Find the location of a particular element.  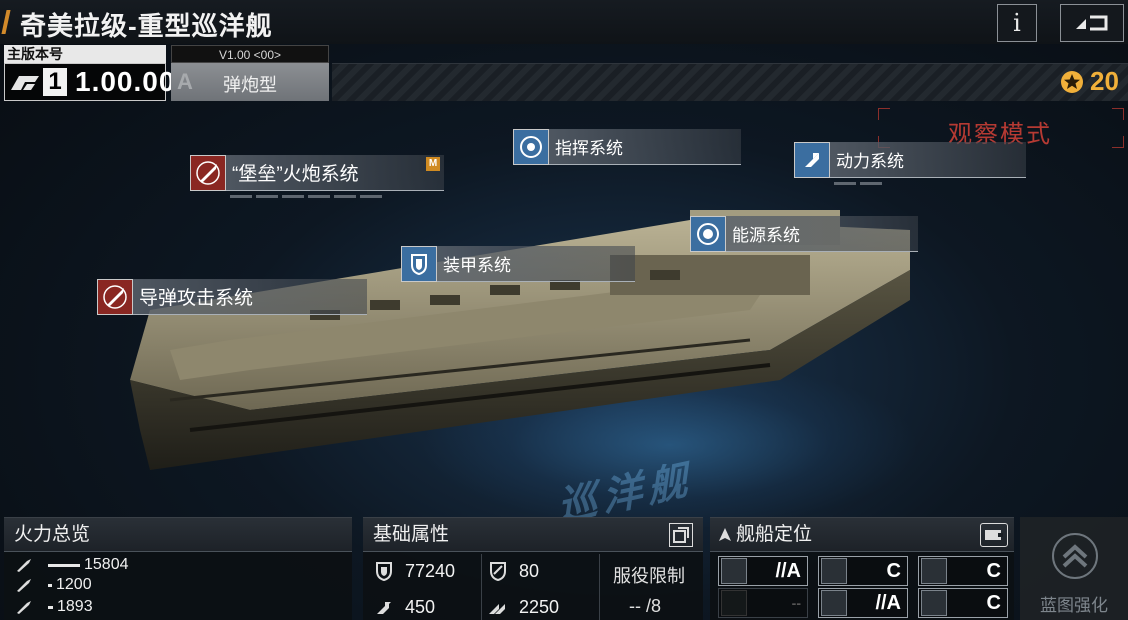

cannon-badge: M is located at coordinates (433, 164).